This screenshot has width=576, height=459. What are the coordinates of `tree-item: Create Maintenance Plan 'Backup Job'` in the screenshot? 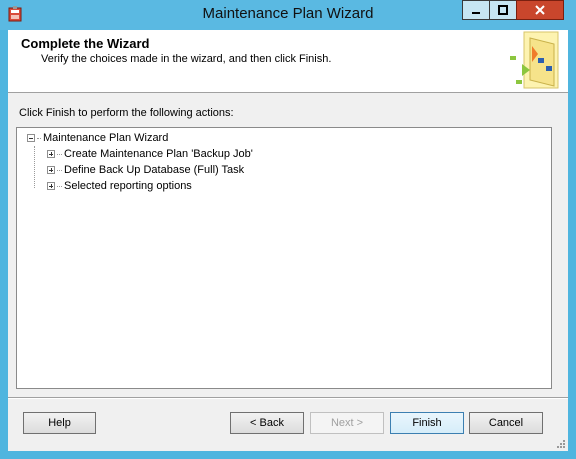 It's located at (150, 154).